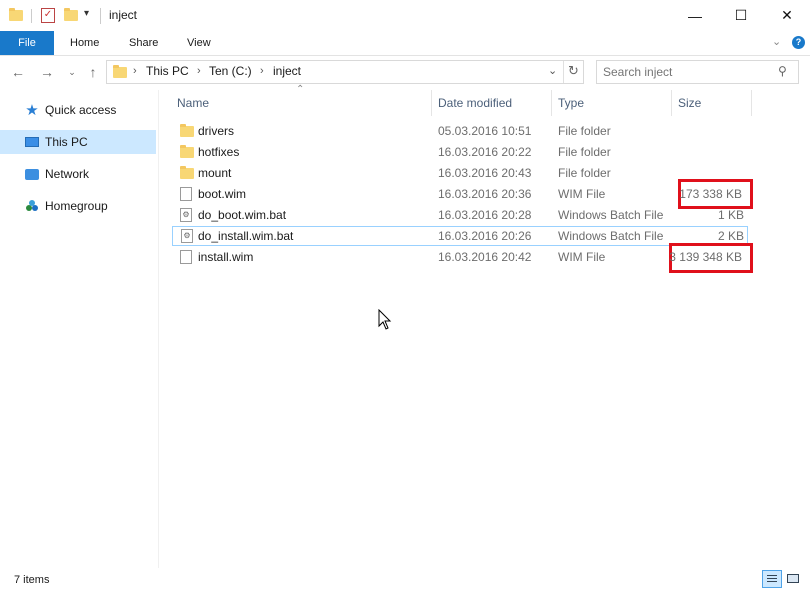 The height and width of the screenshot is (592, 810). I want to click on file-row: mount 16.03.2016 20:43 File folder, so click(460, 173).